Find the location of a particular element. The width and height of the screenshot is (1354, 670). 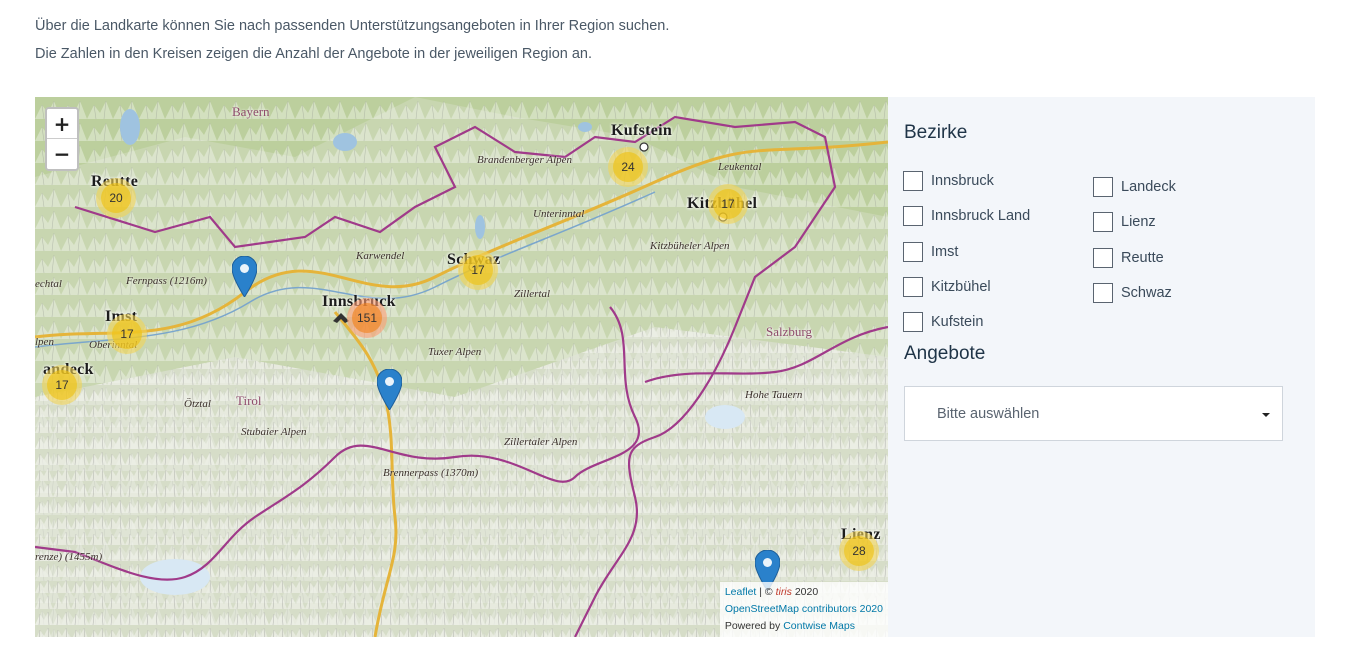

cluster-marker-lienz: 28 is located at coordinates (859, 551).